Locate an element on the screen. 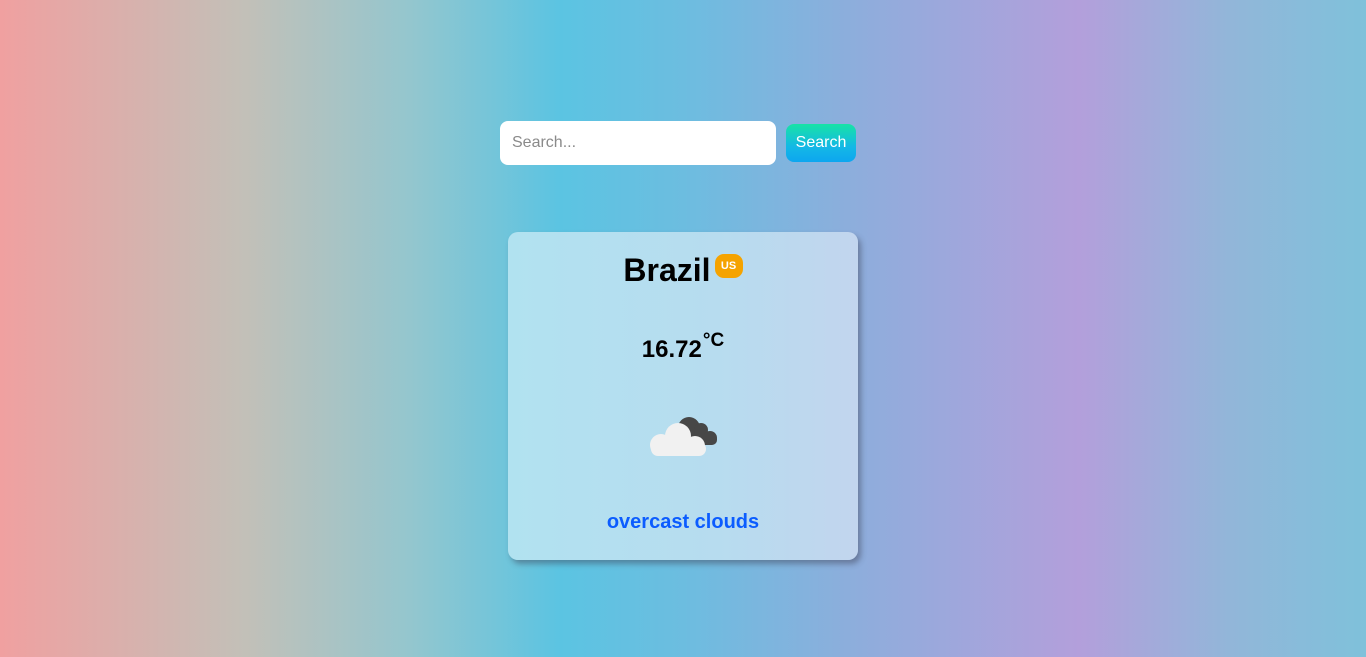  city-row: Brazil US is located at coordinates (683, 270).